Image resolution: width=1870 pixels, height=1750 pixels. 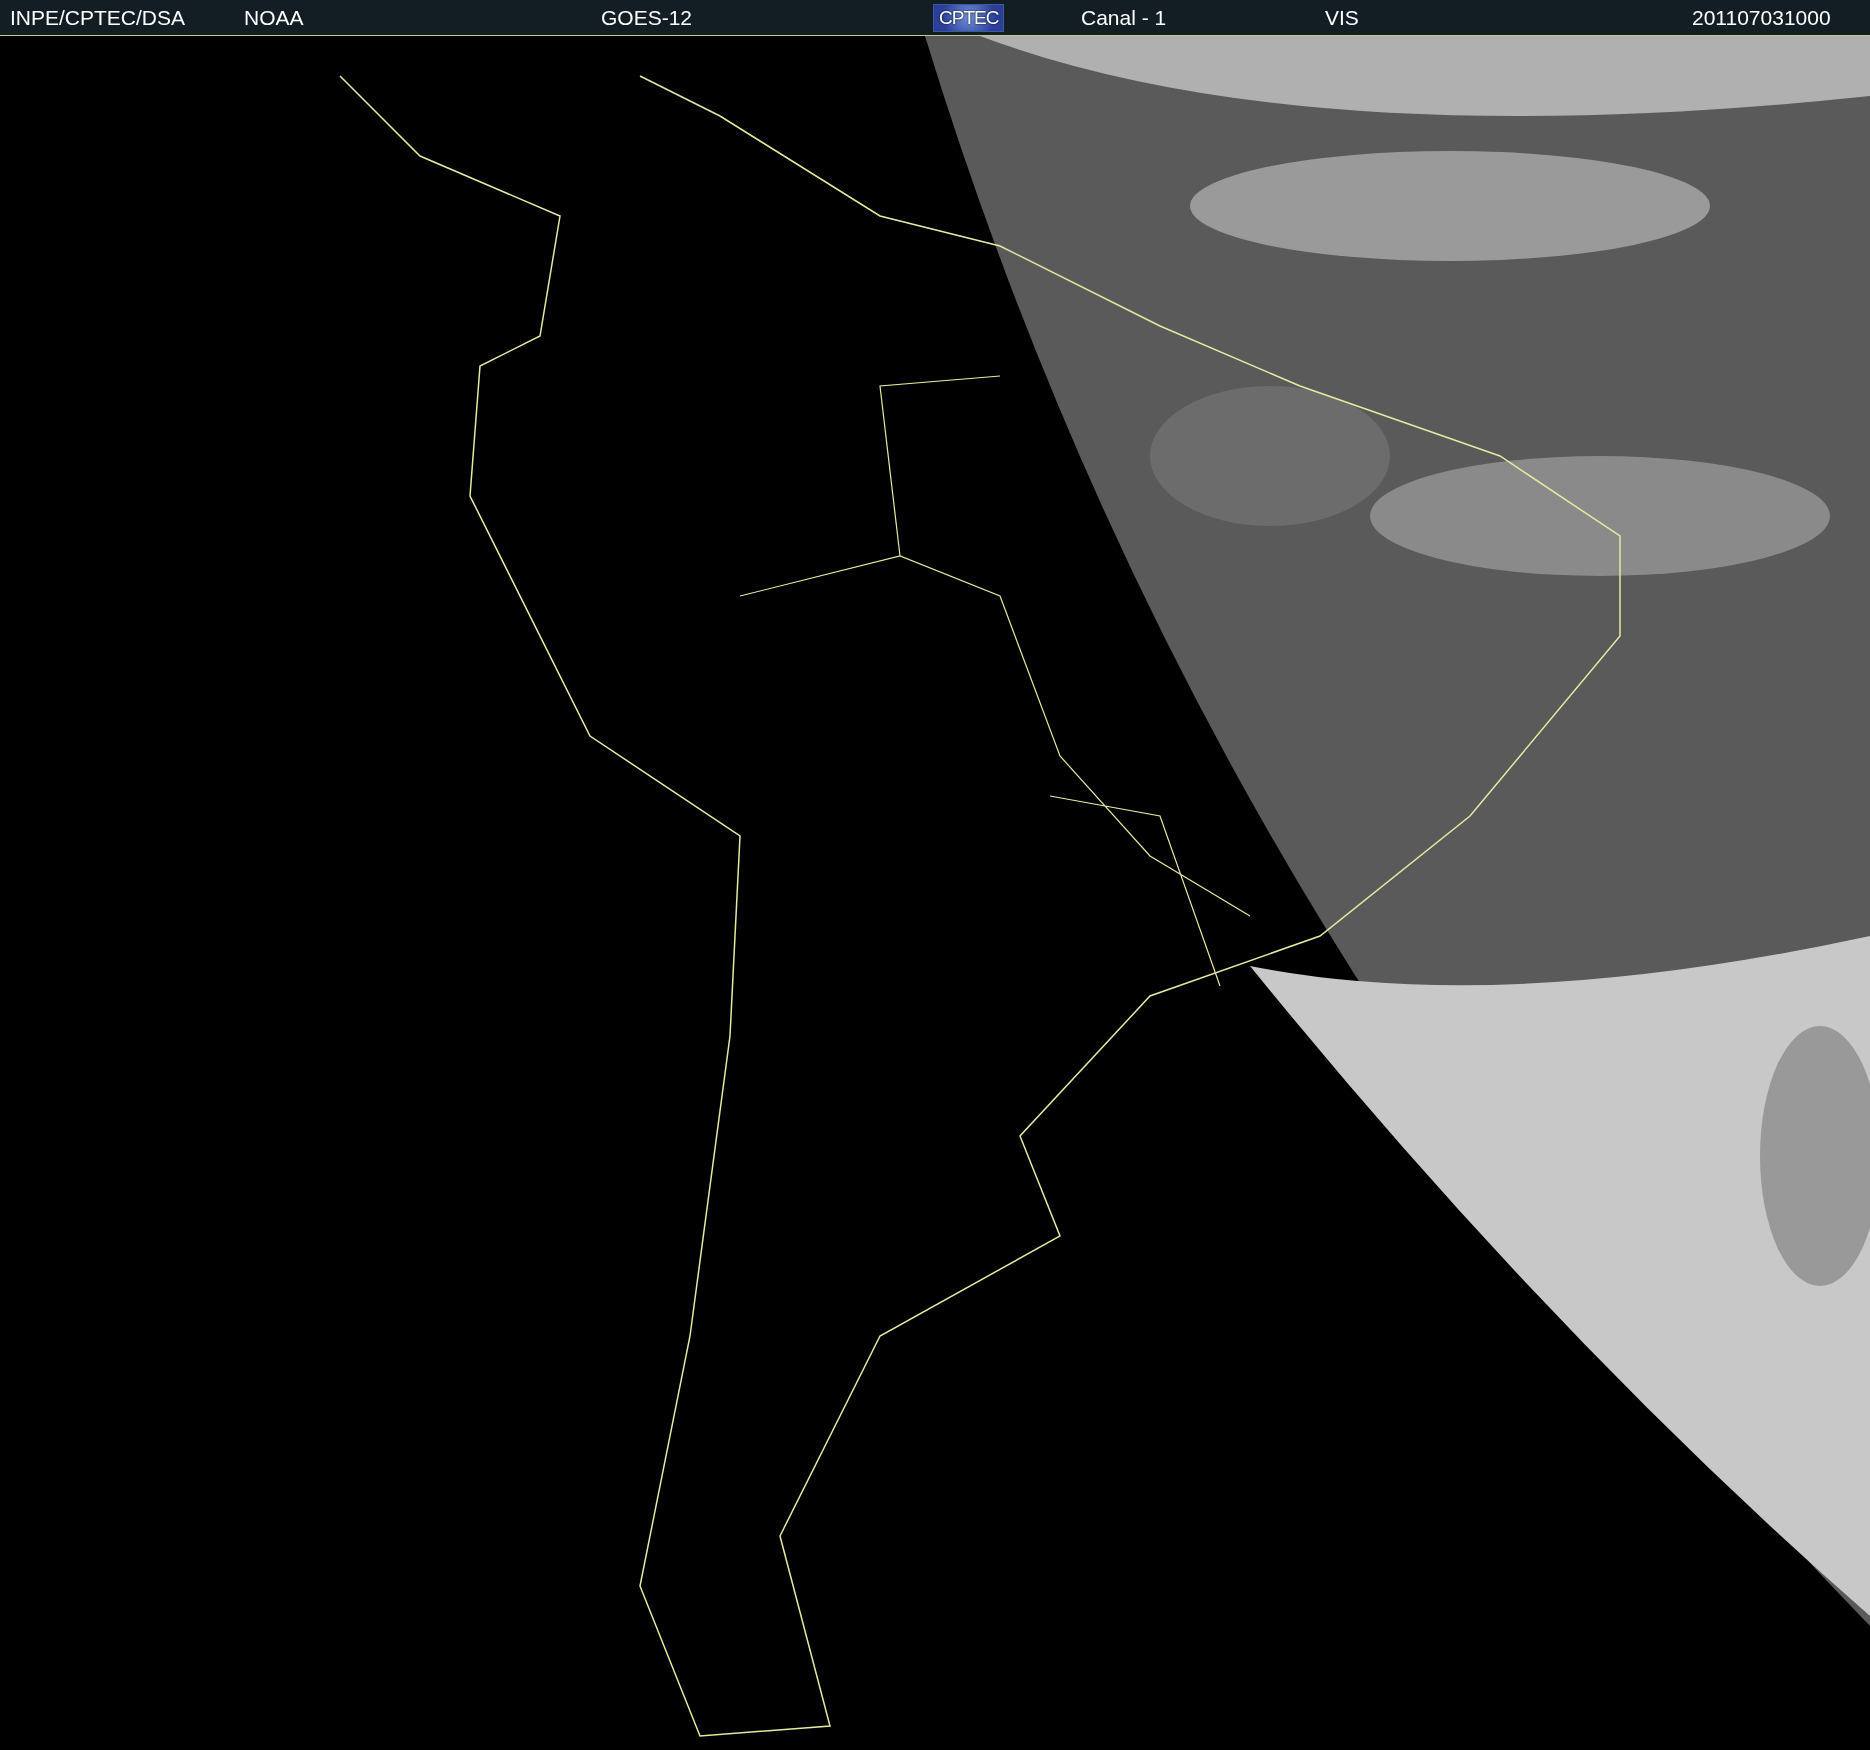 What do you see at coordinates (647, 17) in the screenshot?
I see `header-label: GOES-12` at bounding box center [647, 17].